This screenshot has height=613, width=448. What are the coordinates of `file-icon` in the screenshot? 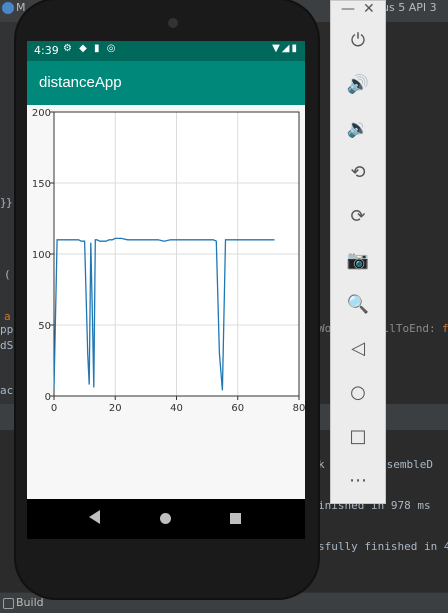 It's located at (8, 8).